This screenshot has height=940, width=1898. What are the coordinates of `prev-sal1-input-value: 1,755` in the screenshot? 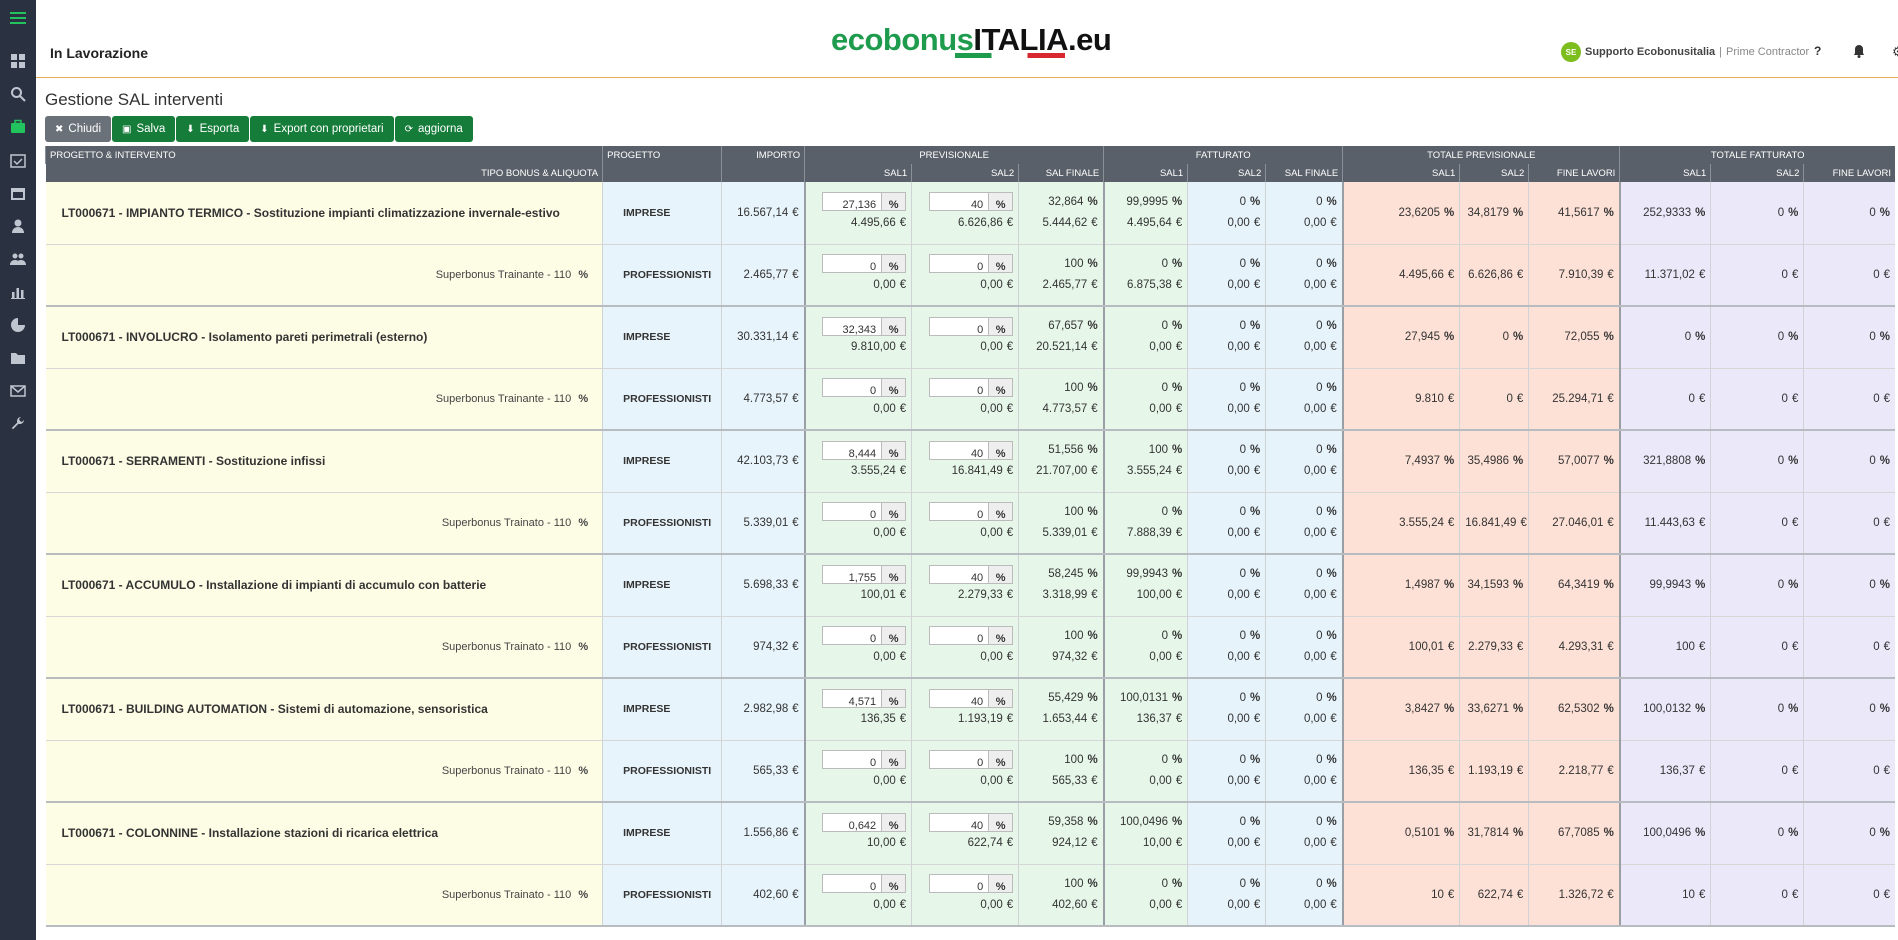 It's located at (852, 574).